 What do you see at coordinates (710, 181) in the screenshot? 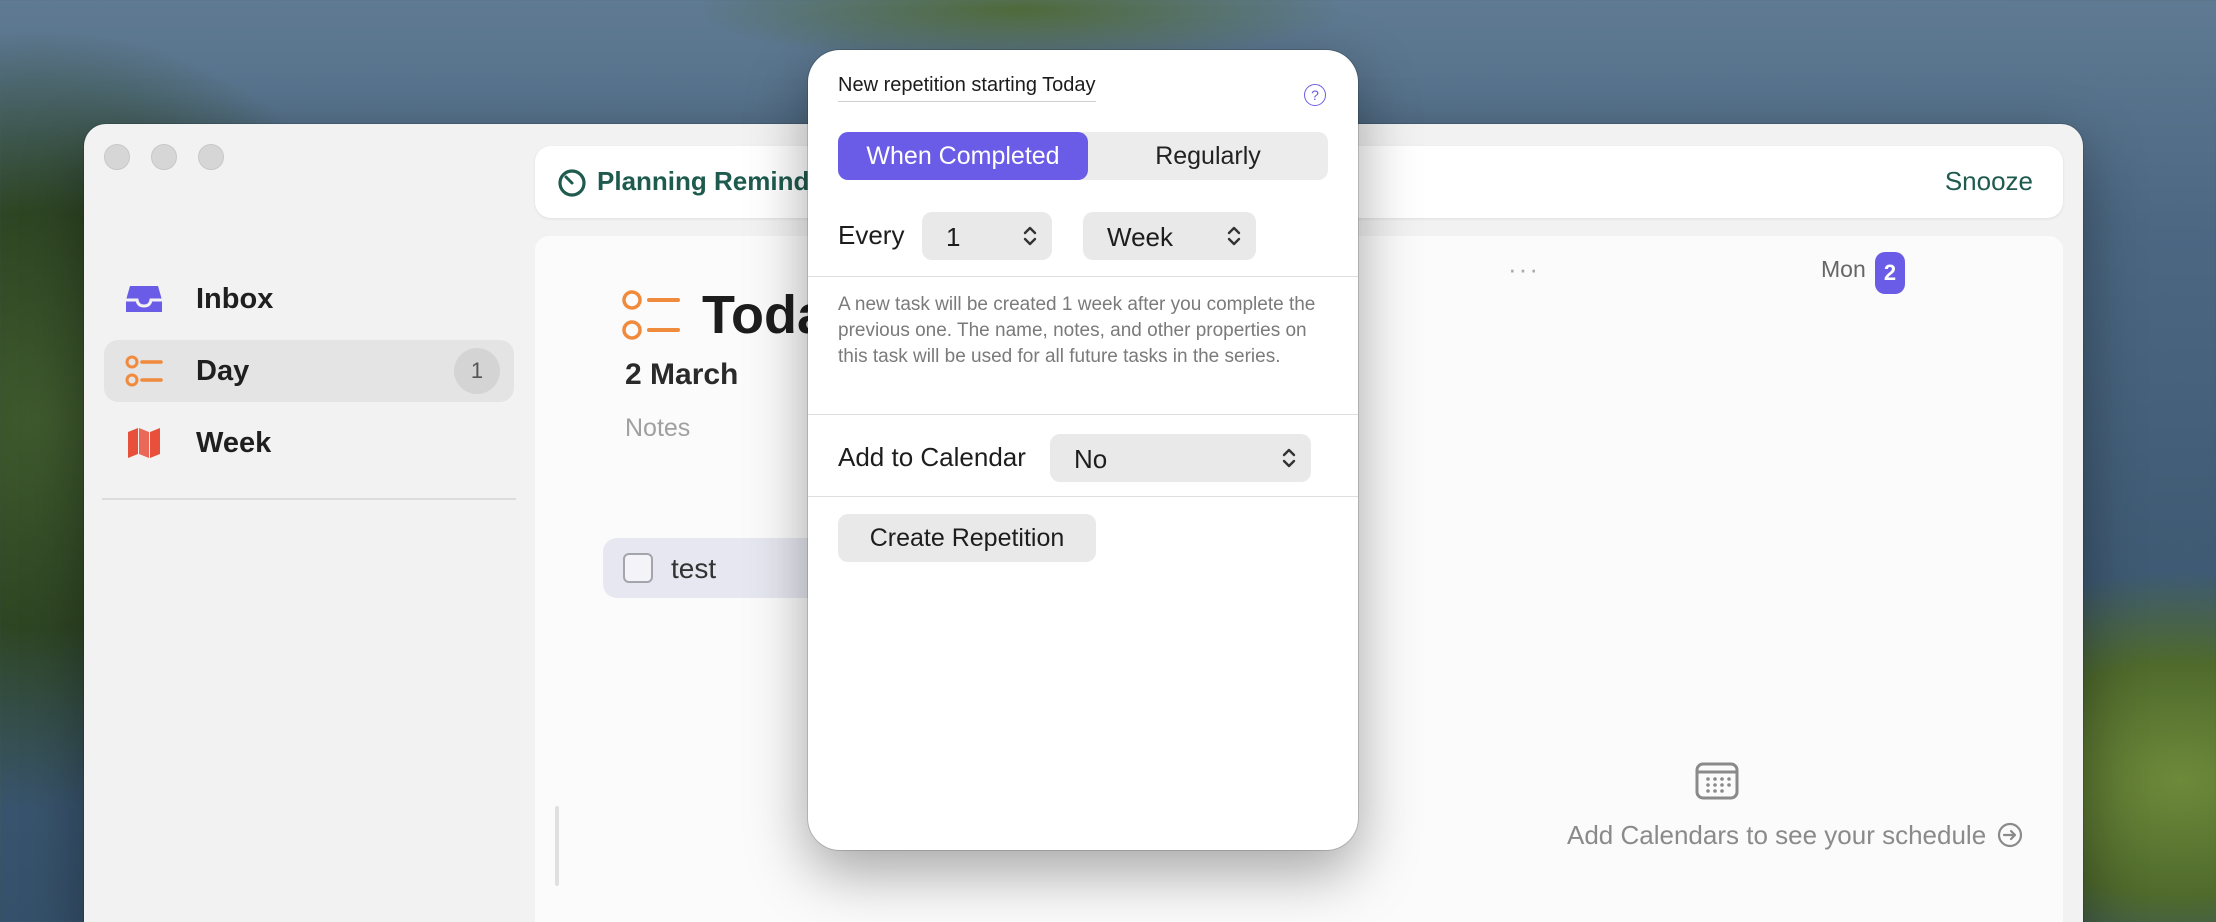
I see `header-title: Planning Reminde` at bounding box center [710, 181].